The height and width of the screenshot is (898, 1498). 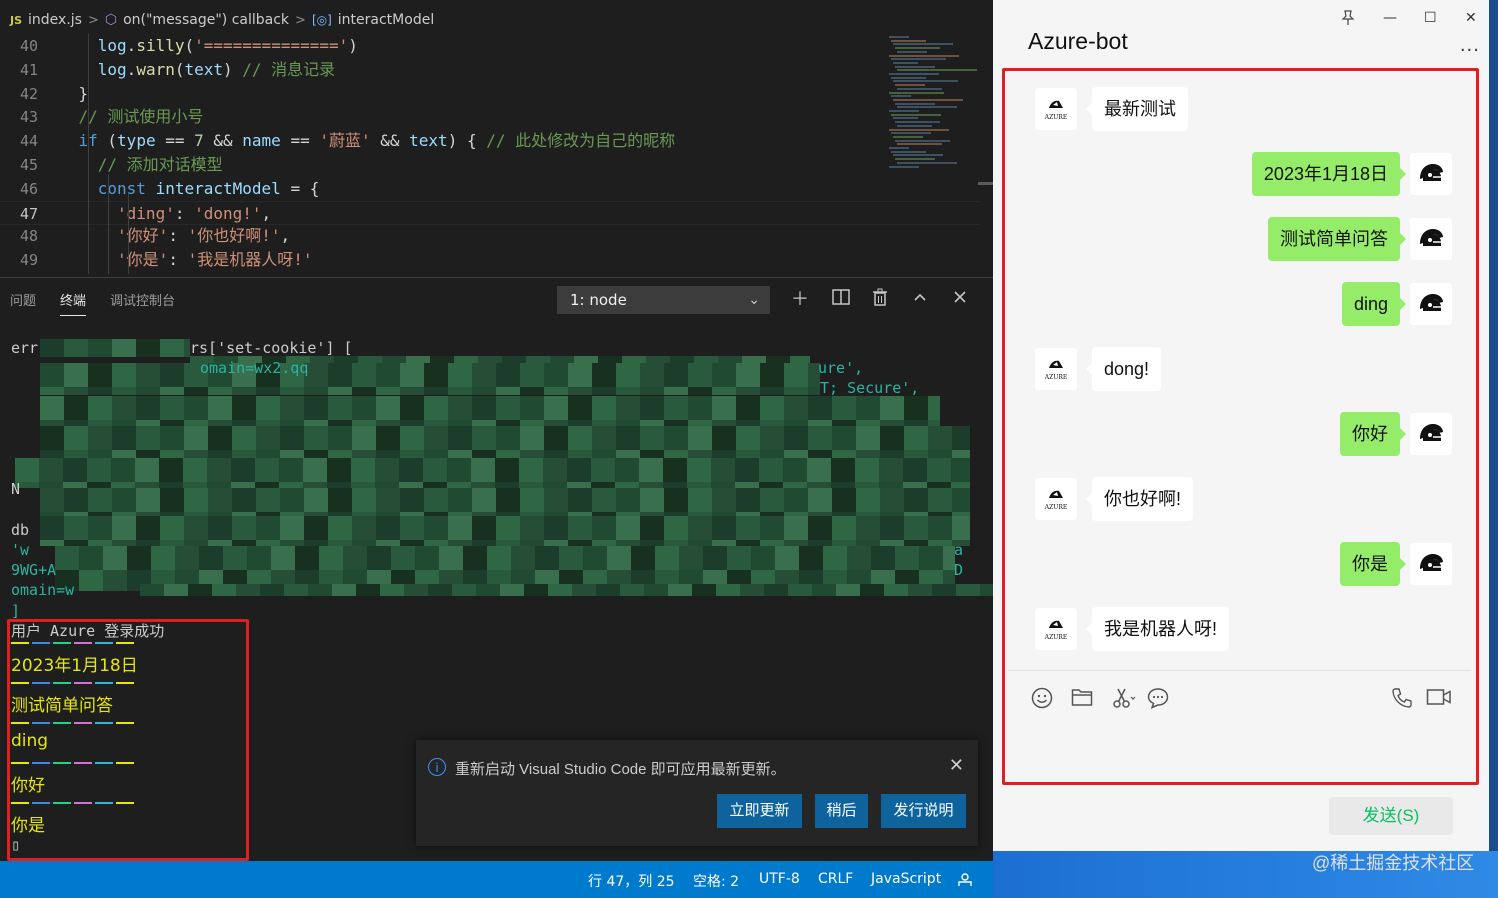 I want to click on breadcrumb-file: index.js, so click(x=55, y=20).